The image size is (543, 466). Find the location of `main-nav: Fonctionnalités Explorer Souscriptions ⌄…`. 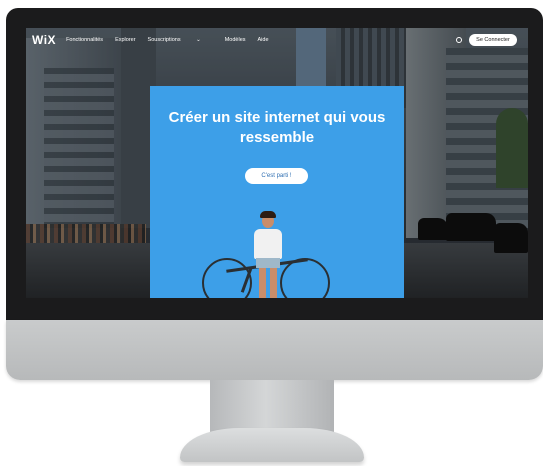

main-nav: Fonctionnalités Explorer Souscriptions ⌄… is located at coordinates (173, 40).